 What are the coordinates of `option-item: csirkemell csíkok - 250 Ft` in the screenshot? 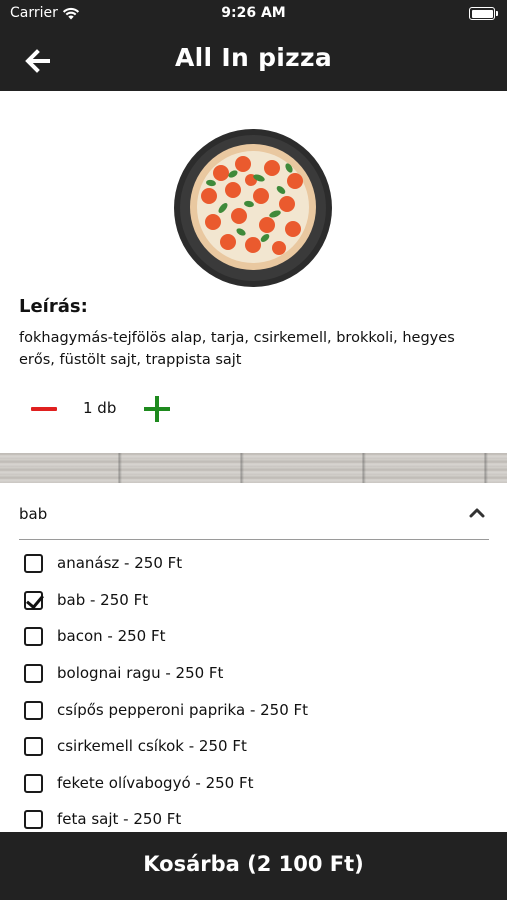 It's located at (254, 746).